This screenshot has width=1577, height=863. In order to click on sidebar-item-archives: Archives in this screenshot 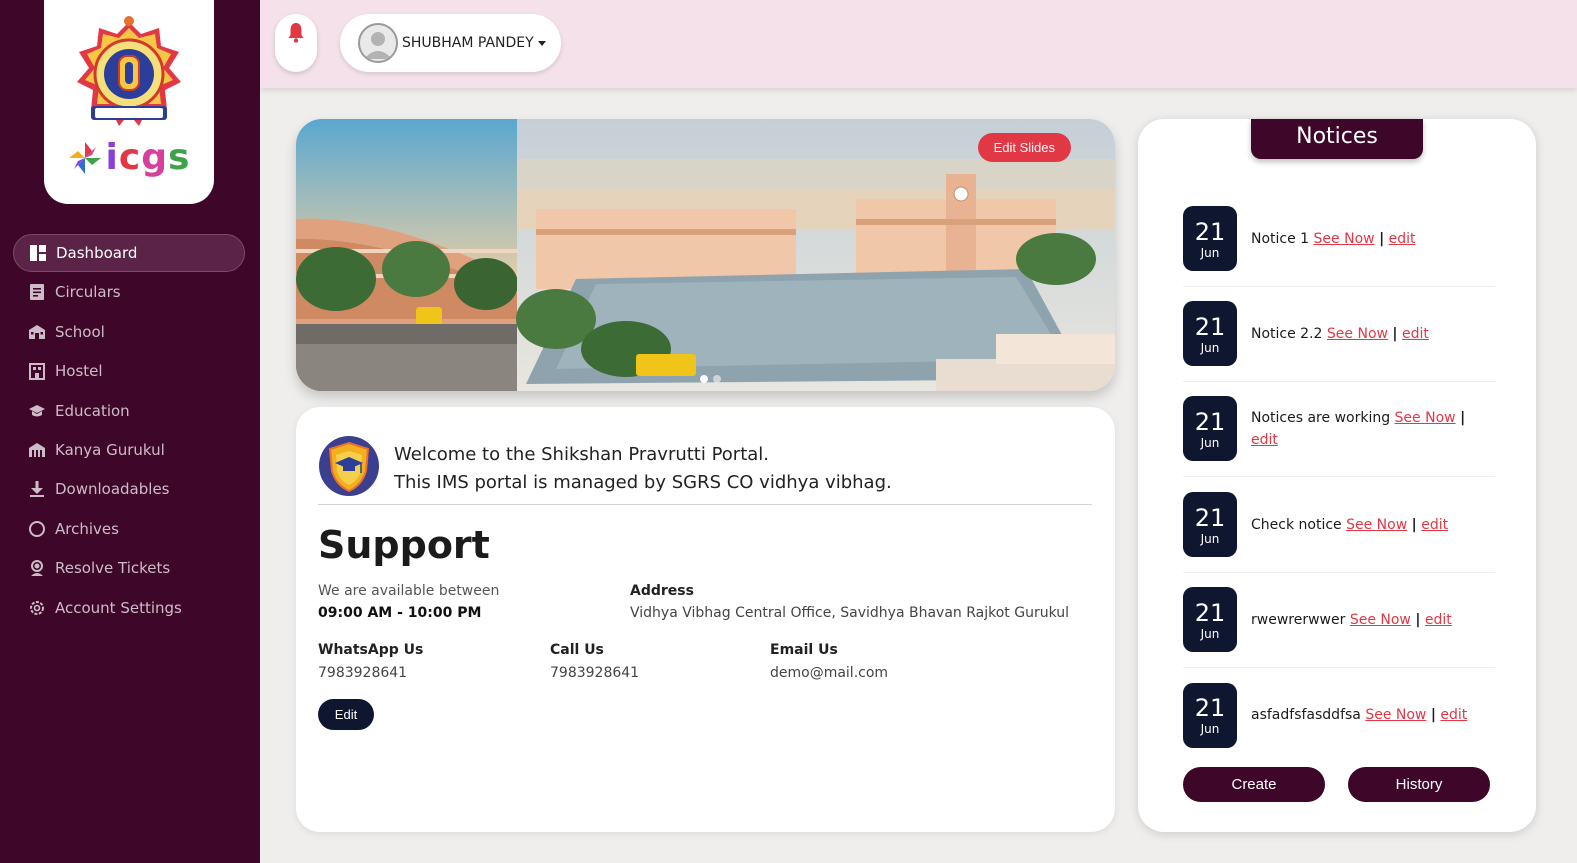, I will do `click(129, 529)`.